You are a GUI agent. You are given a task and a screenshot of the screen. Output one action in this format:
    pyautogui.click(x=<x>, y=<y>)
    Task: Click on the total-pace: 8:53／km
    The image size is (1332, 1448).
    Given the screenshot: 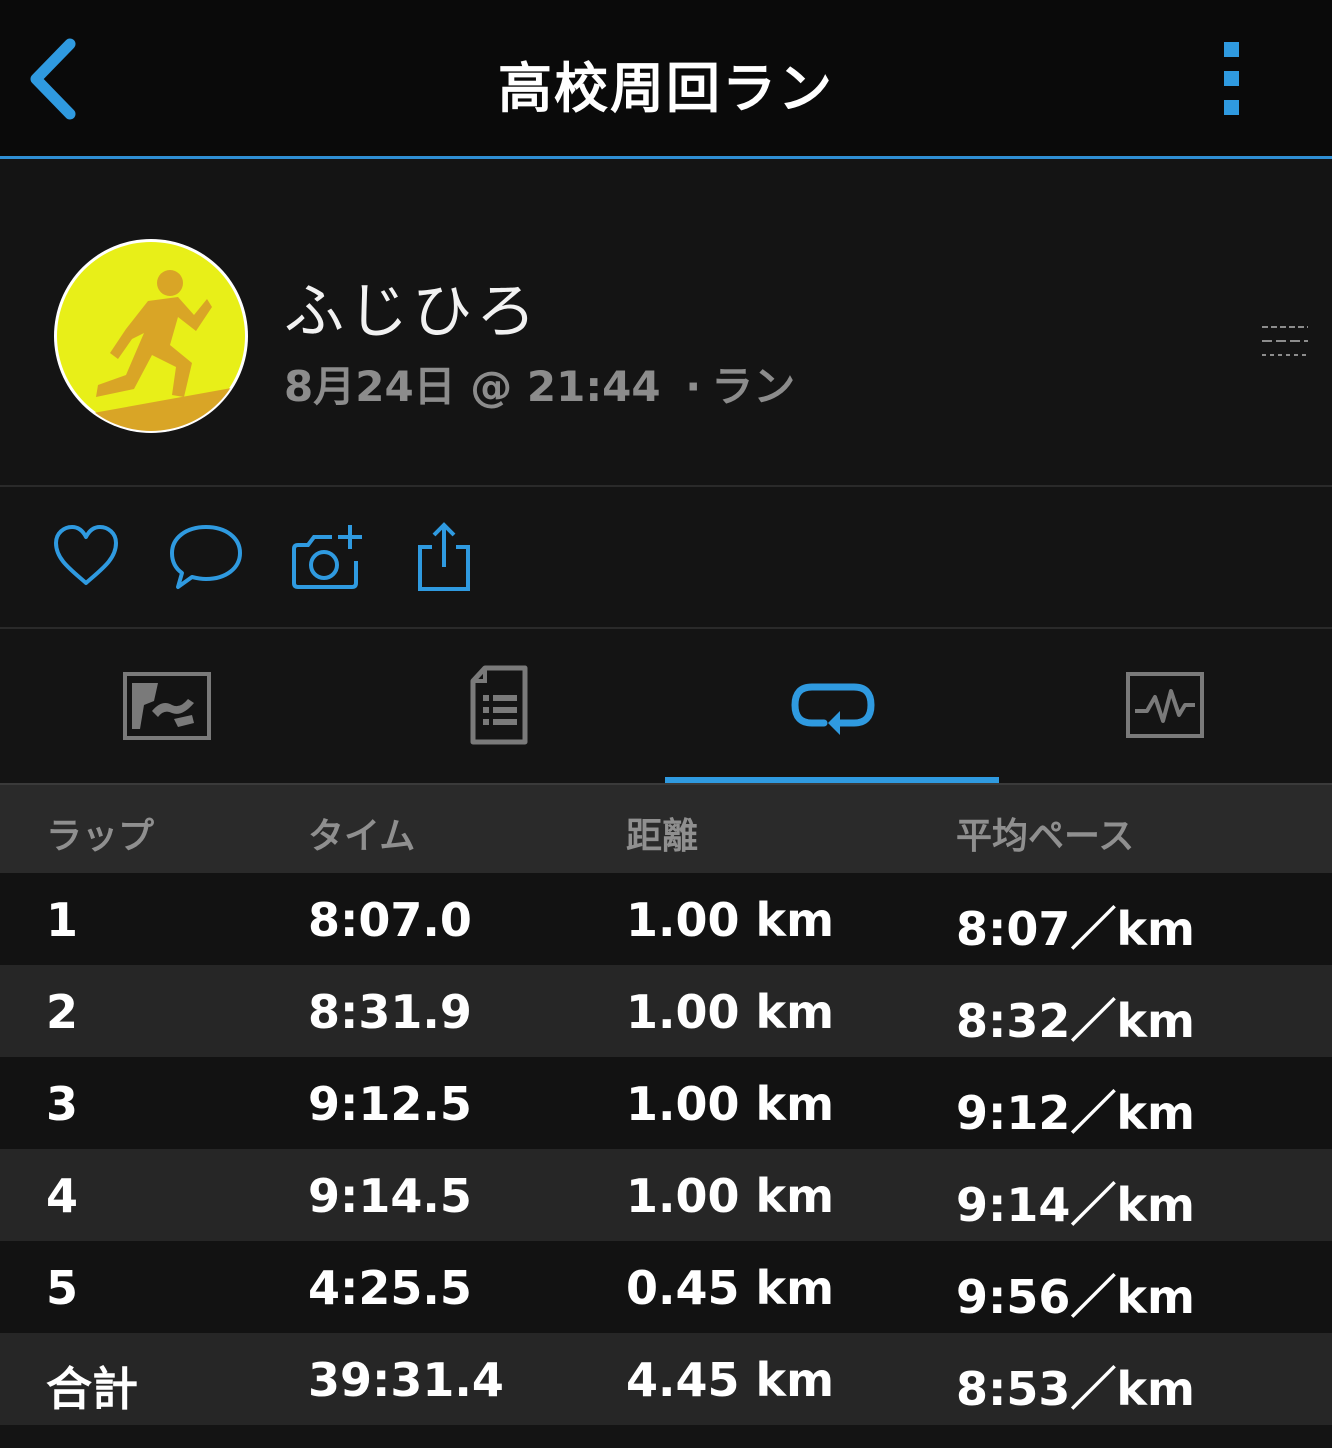 What is the action you would take?
    pyautogui.click(x=1075, y=1389)
    